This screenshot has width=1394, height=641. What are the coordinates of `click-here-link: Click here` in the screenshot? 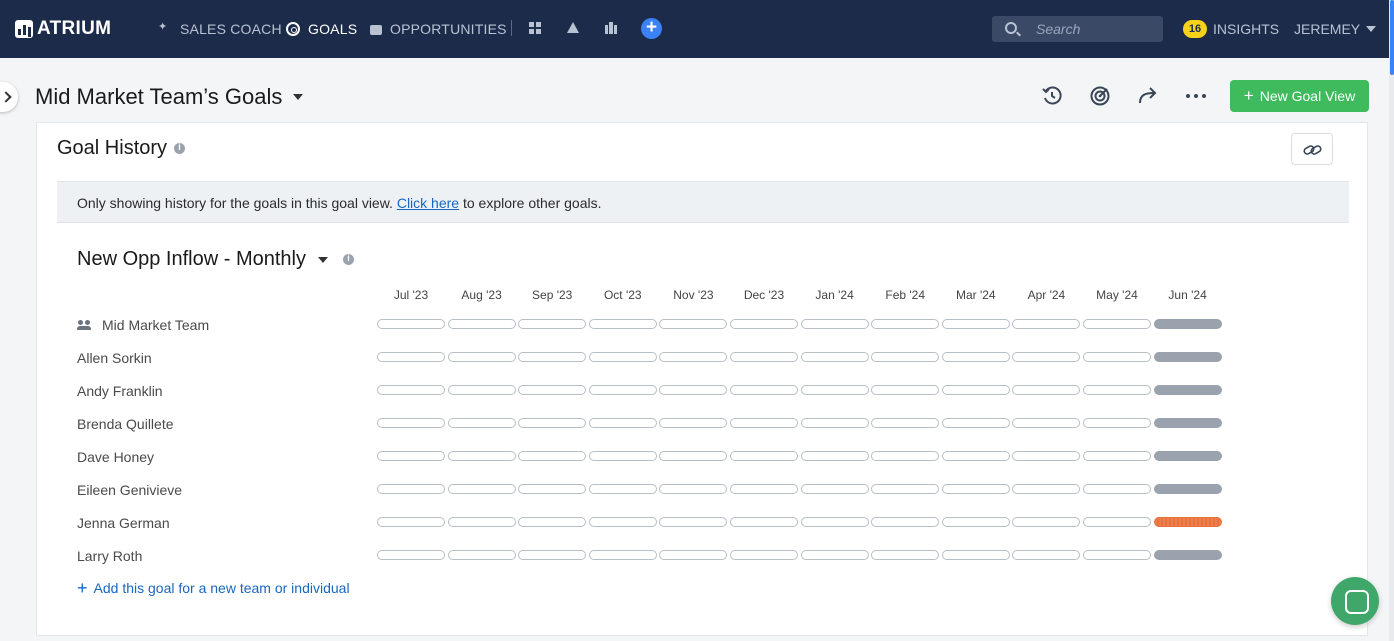 It's located at (428, 203).